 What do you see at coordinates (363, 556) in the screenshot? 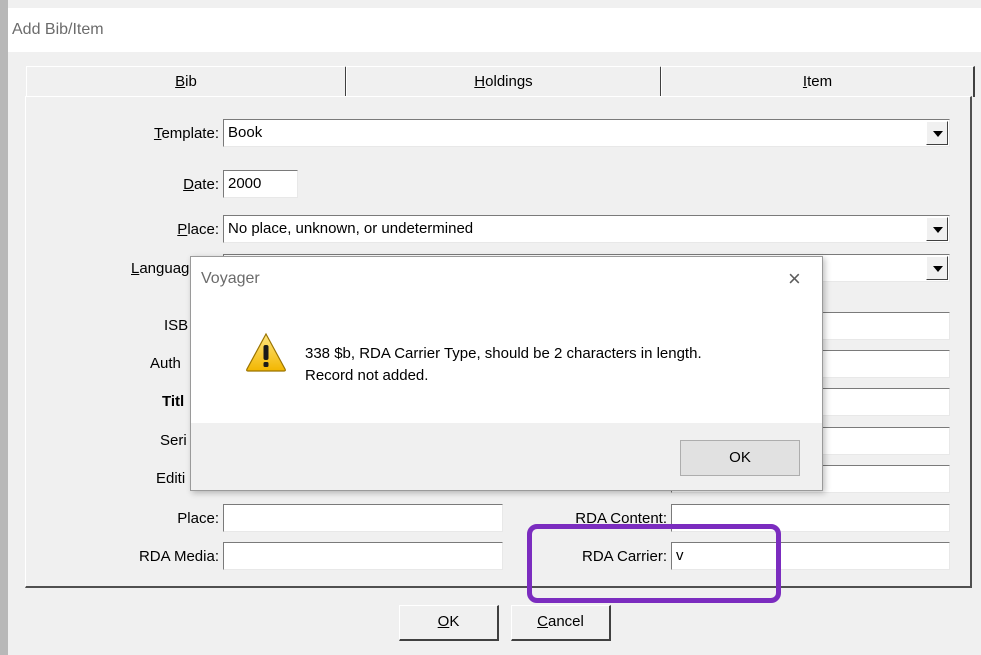
I see `rda-media-input` at bounding box center [363, 556].